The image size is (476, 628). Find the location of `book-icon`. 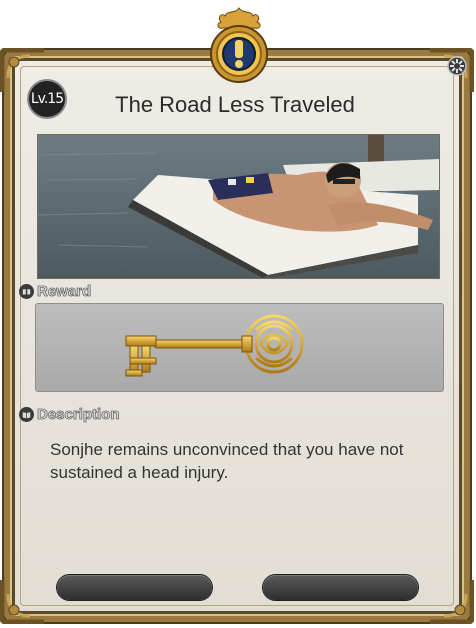

book-icon is located at coordinates (26, 414).